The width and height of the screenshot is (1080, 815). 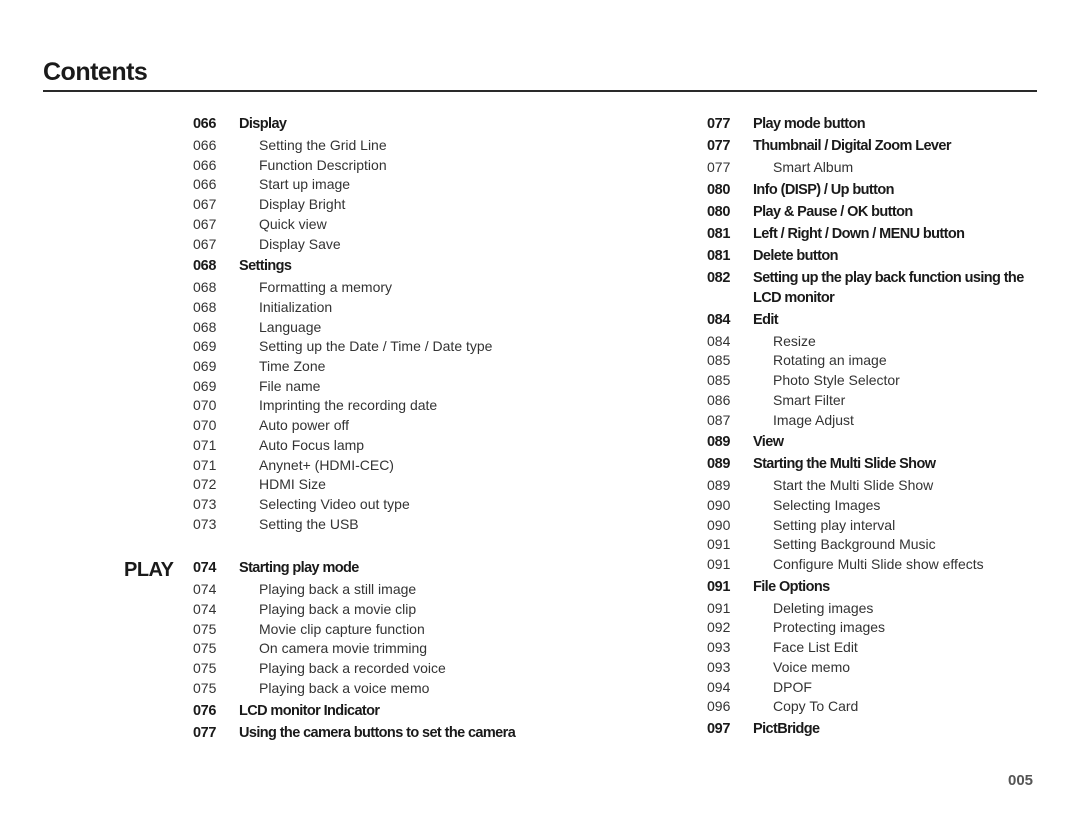 I want to click on toc-heading-entry: 089 View, so click(x=877, y=442).